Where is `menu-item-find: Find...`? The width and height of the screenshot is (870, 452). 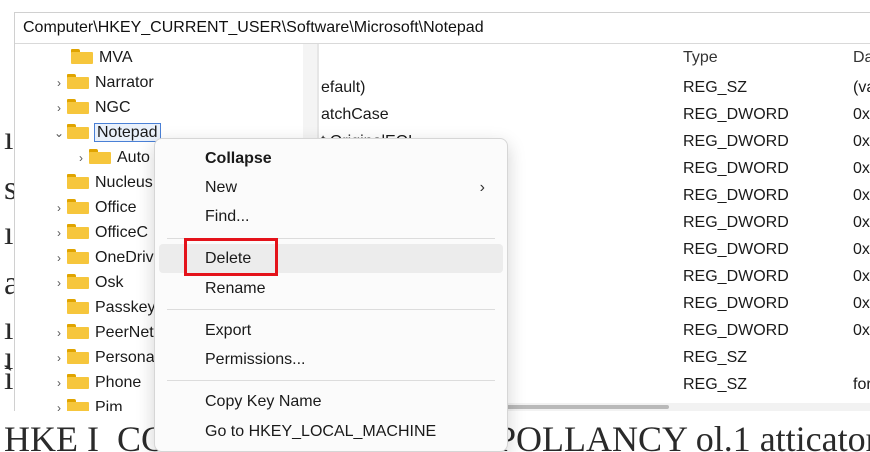 menu-item-find: Find... is located at coordinates (331, 216).